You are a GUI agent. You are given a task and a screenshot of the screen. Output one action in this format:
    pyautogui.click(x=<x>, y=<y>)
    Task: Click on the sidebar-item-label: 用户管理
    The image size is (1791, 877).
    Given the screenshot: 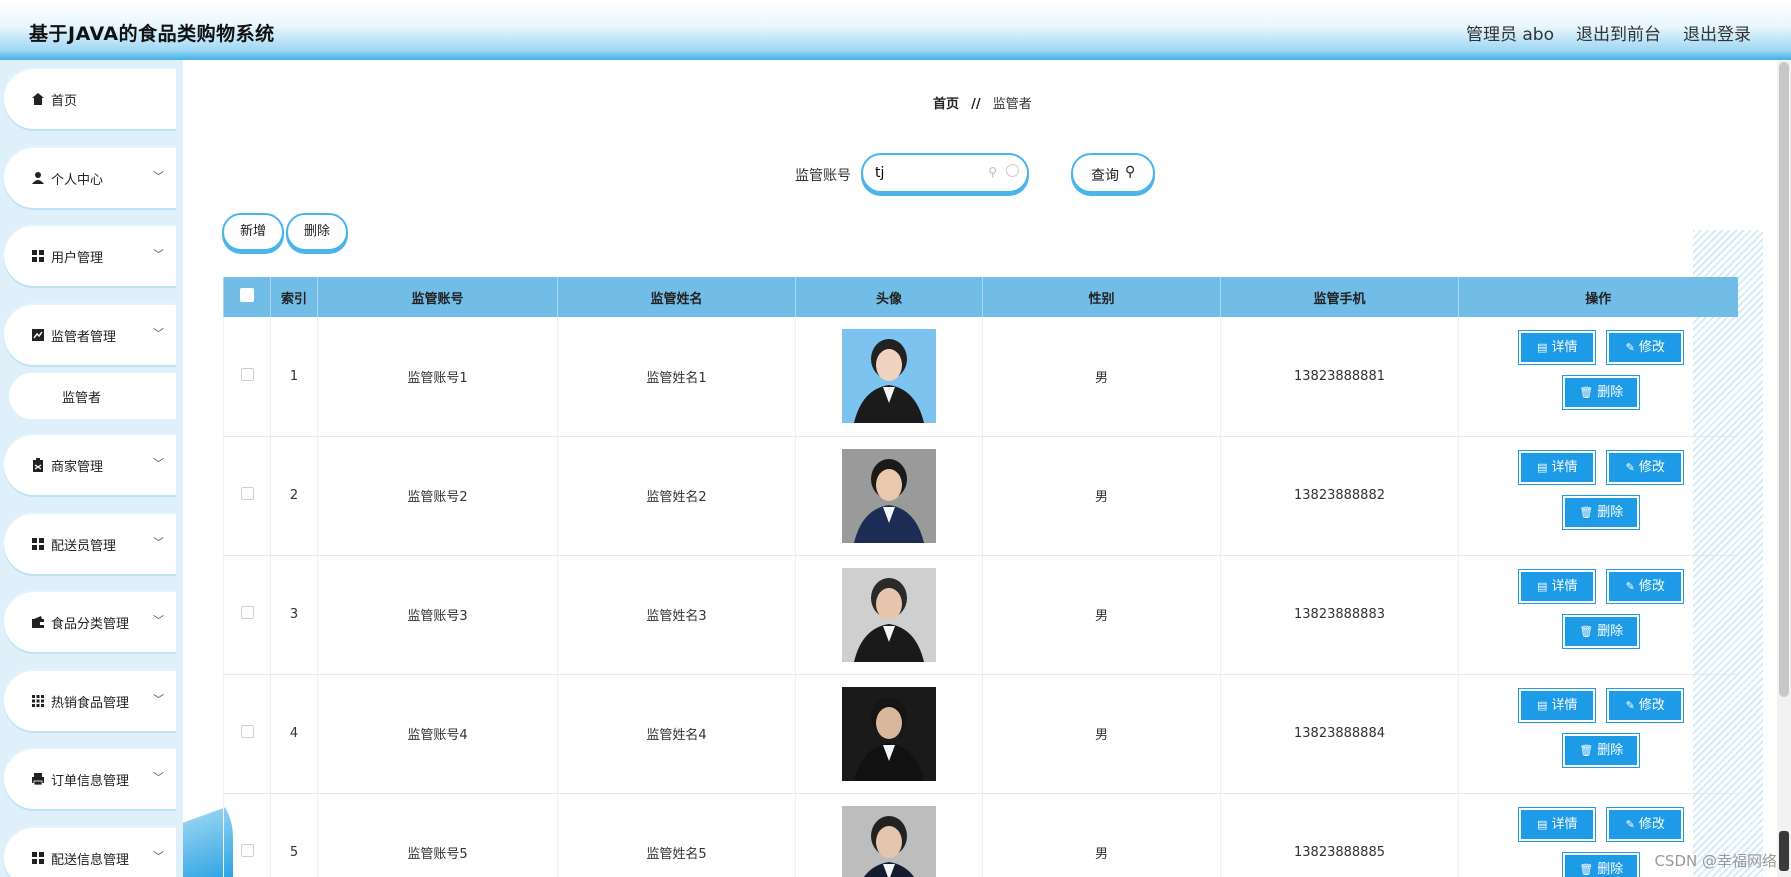 What is the action you would take?
    pyautogui.click(x=77, y=258)
    